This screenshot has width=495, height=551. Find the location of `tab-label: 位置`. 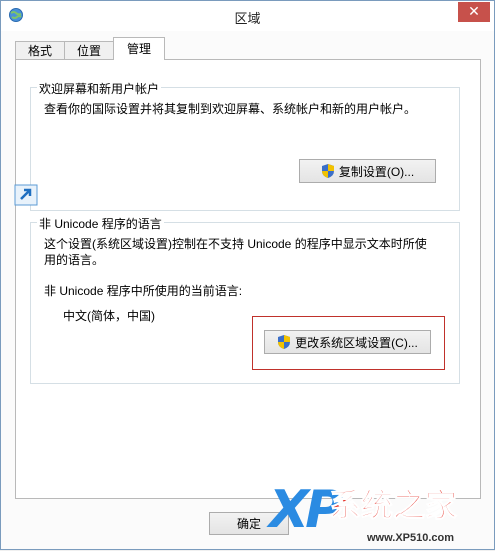

tab-label: 位置 is located at coordinates (88, 51).